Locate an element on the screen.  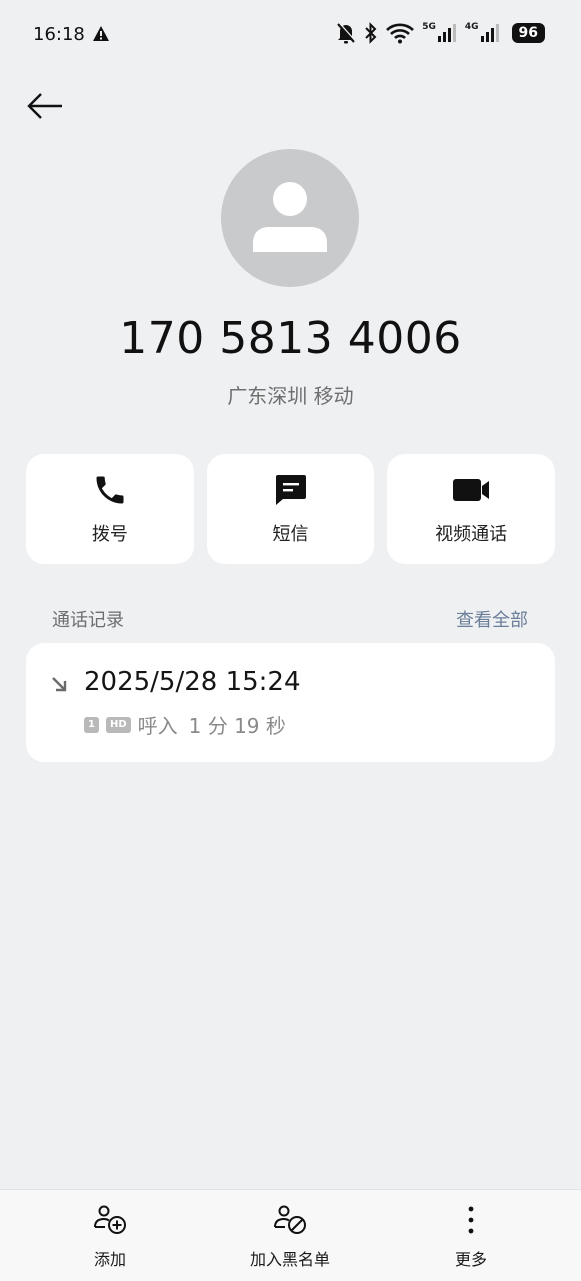
wifi-icon is located at coordinates (400, 33).